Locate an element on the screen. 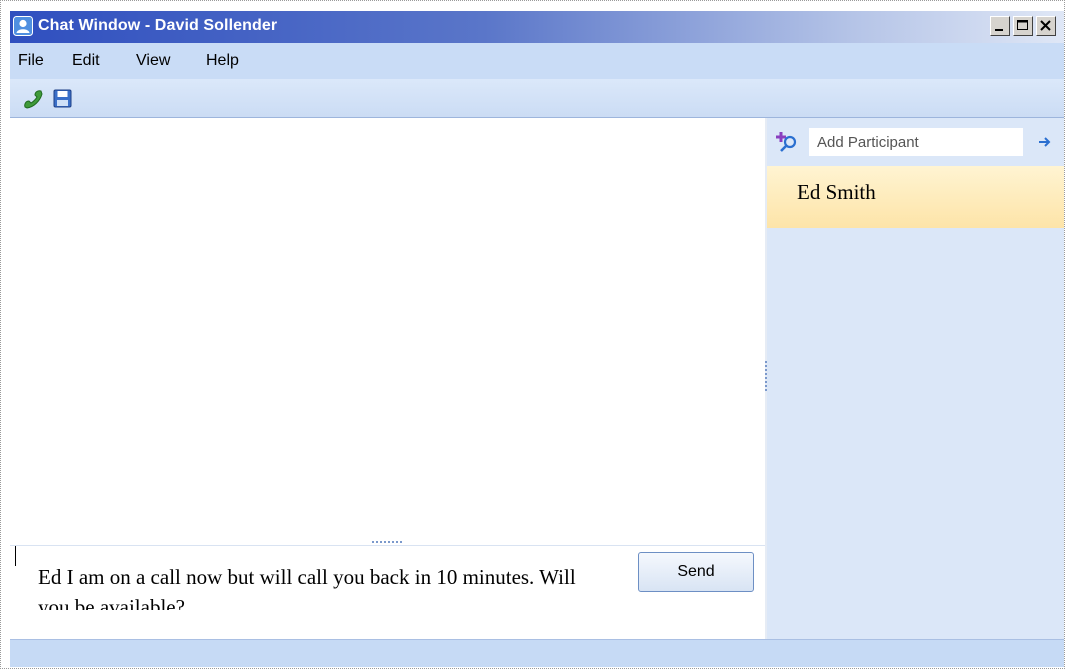 This screenshot has width=1065, height=669. maximize-button is located at coordinates (1023, 26).